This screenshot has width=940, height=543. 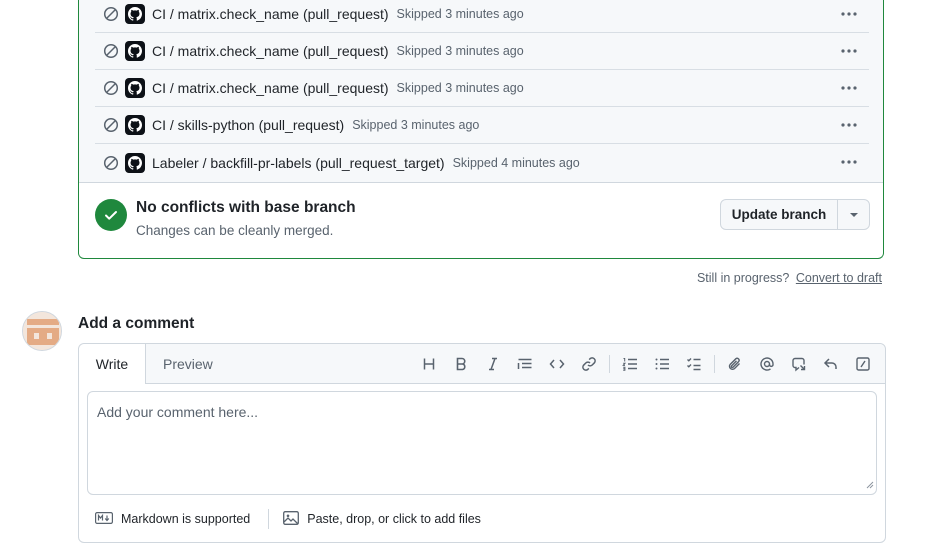 What do you see at coordinates (525, 364) in the screenshot?
I see `quote-icon` at bounding box center [525, 364].